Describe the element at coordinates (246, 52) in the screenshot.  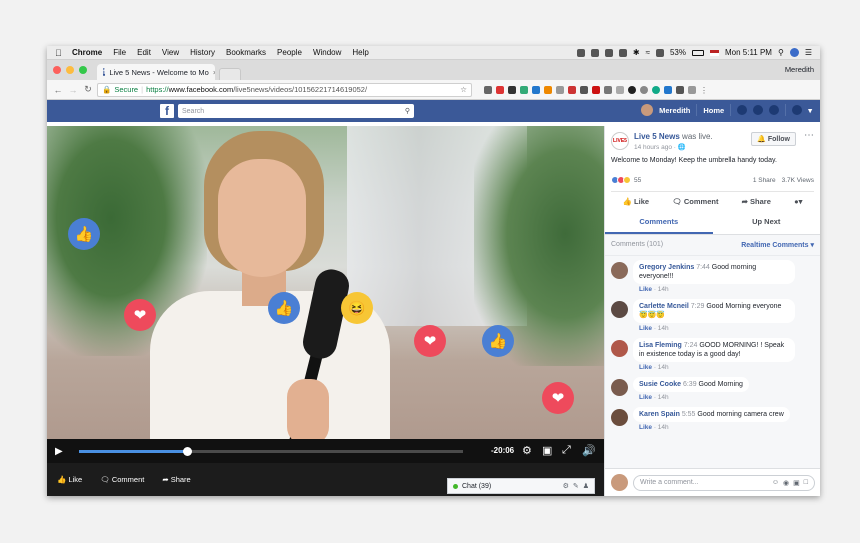
I see `menu-bookmarks: Bookmarks` at that location.